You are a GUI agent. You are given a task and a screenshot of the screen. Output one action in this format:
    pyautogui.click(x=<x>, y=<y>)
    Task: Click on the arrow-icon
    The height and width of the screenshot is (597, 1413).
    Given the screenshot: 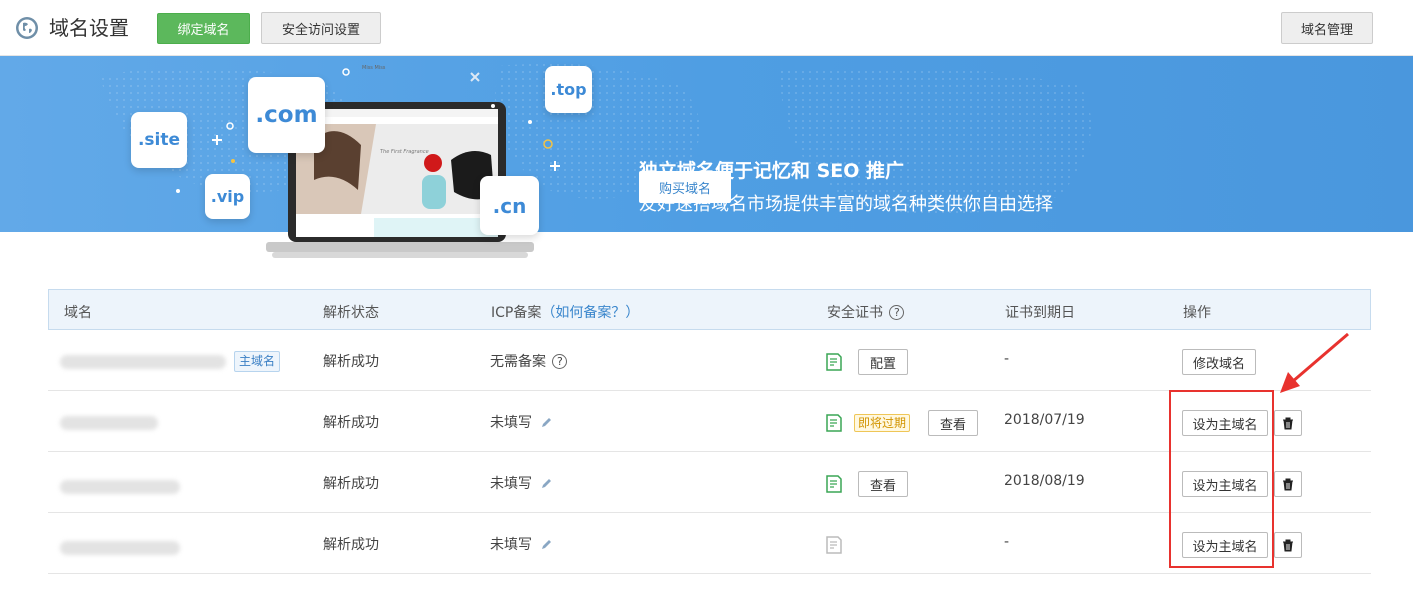 What is the action you would take?
    pyautogui.click(x=1314, y=362)
    